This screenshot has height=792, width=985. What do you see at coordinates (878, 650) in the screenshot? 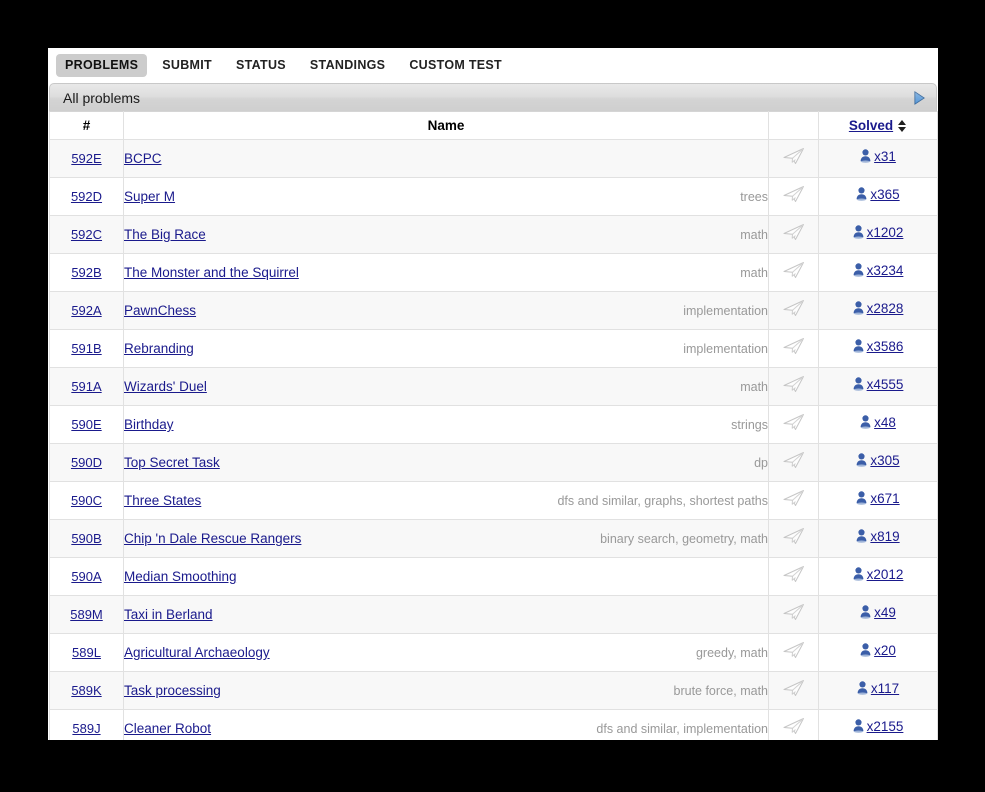
I see `solved-count-link: x20` at bounding box center [878, 650].